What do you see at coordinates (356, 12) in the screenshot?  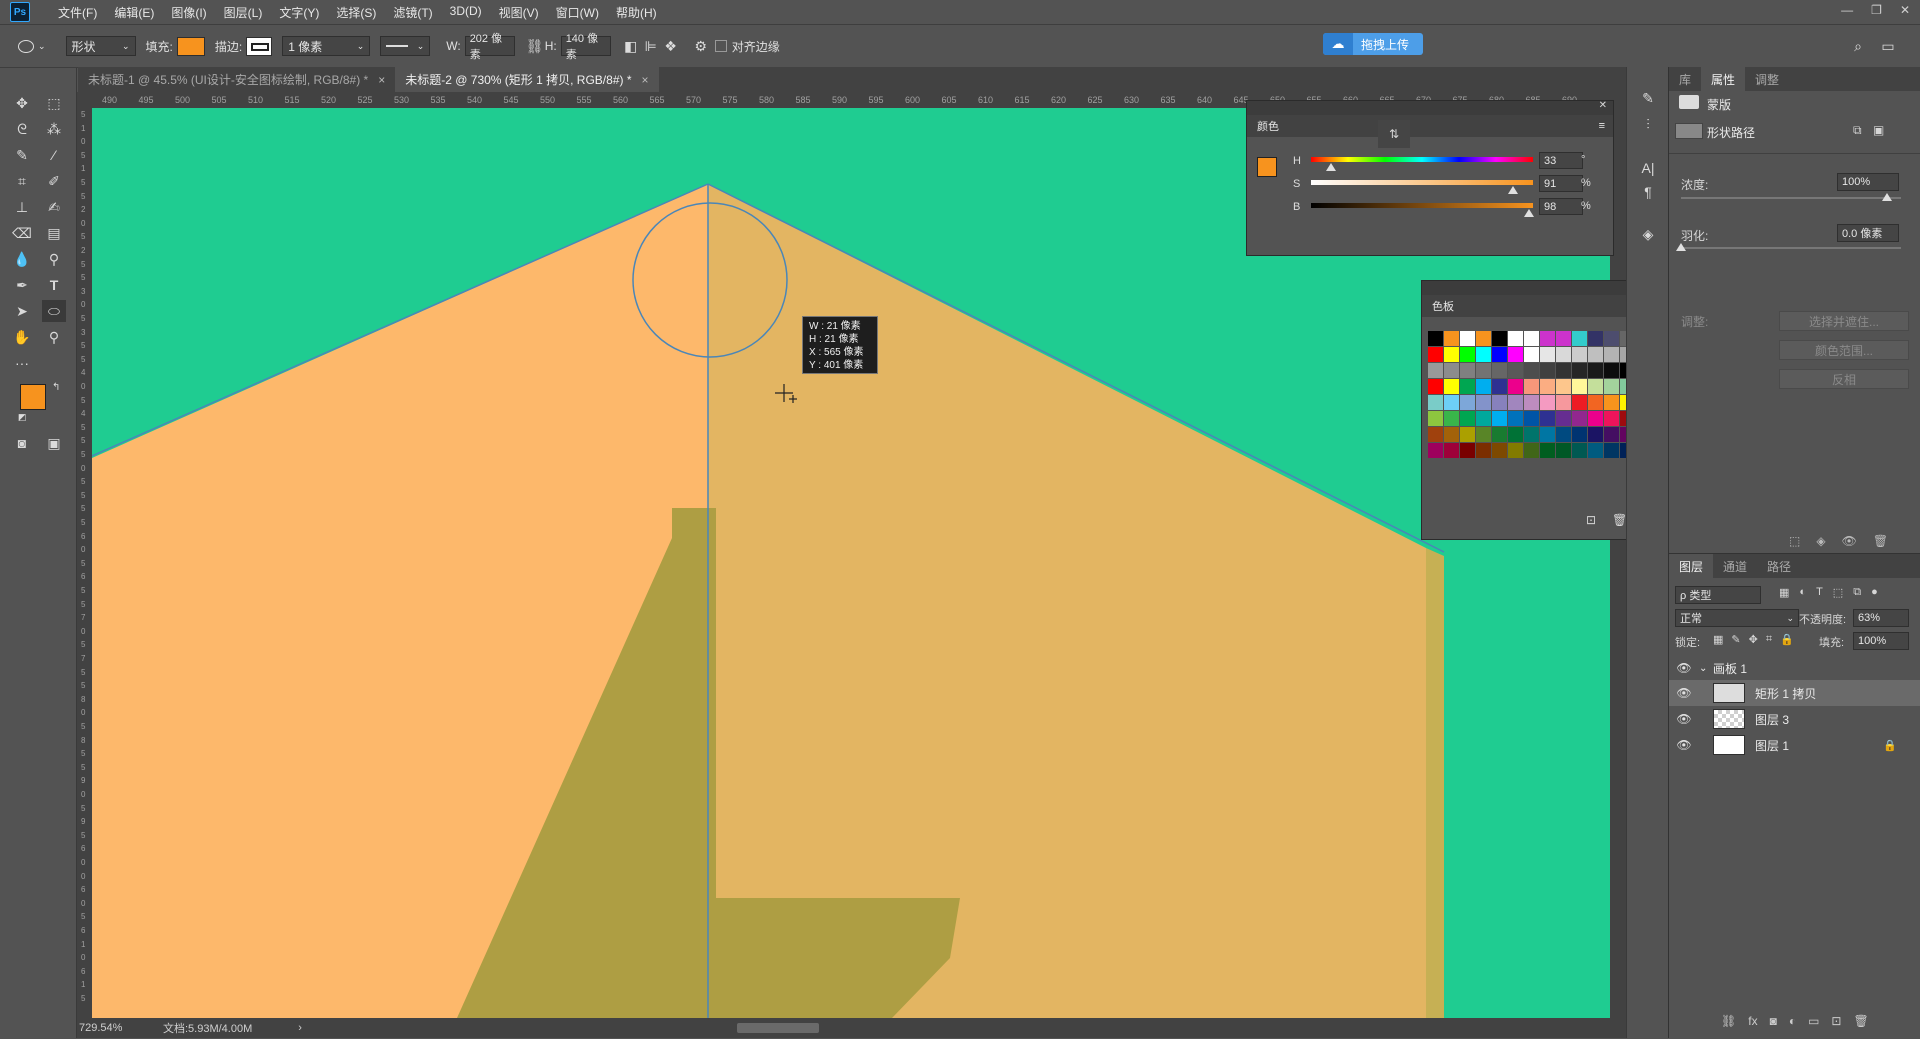 I see `menu-item: 选择(S)` at bounding box center [356, 12].